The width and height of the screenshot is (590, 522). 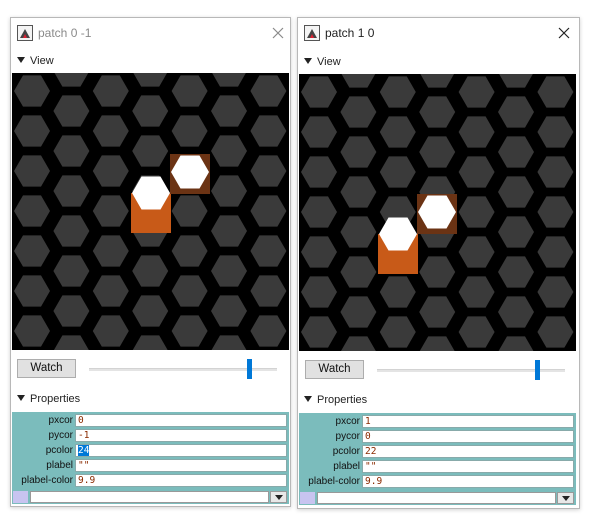 I want to click on triangle-down-icon, so click(x=21, y=60).